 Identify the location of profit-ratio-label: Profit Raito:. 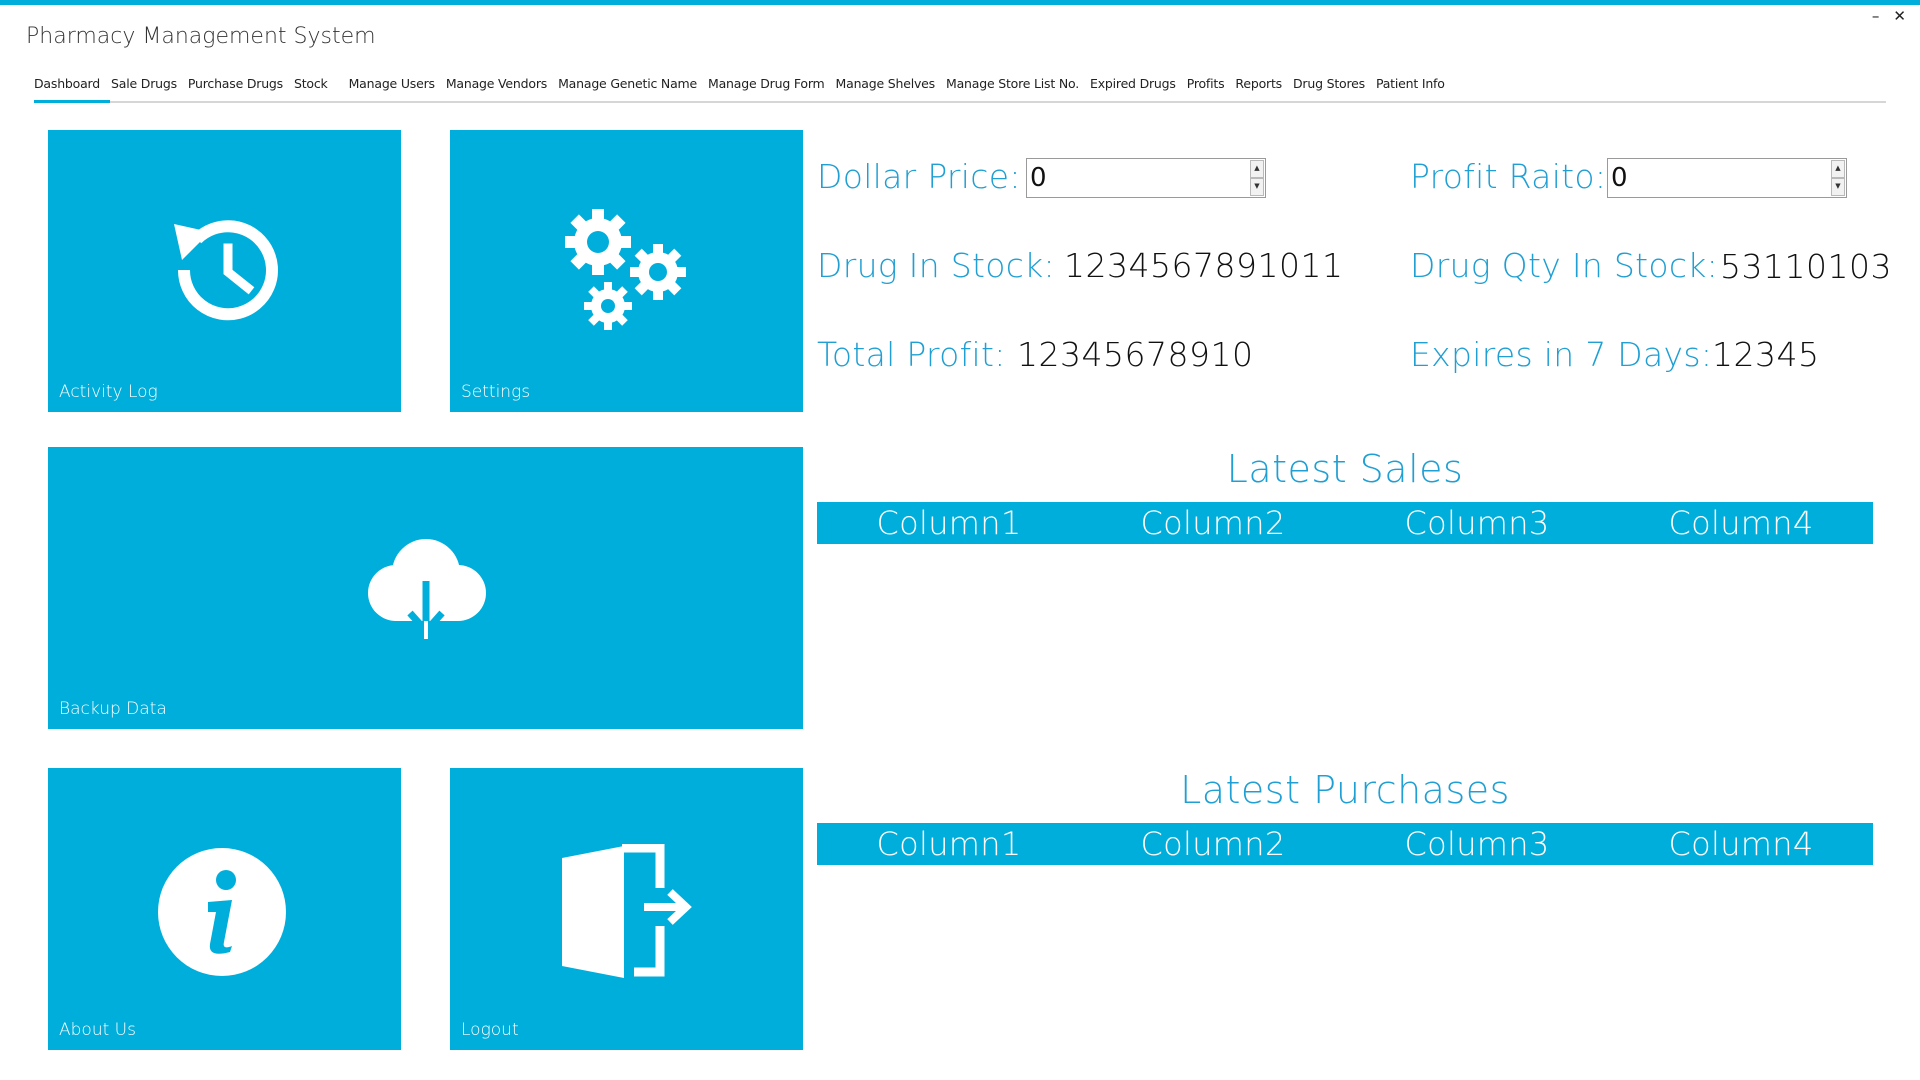
(1508, 176).